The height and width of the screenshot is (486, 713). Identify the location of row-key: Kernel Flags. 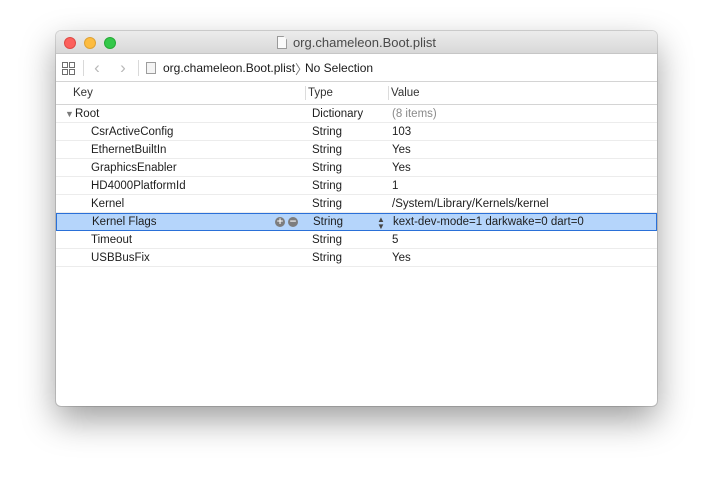
(124, 222).